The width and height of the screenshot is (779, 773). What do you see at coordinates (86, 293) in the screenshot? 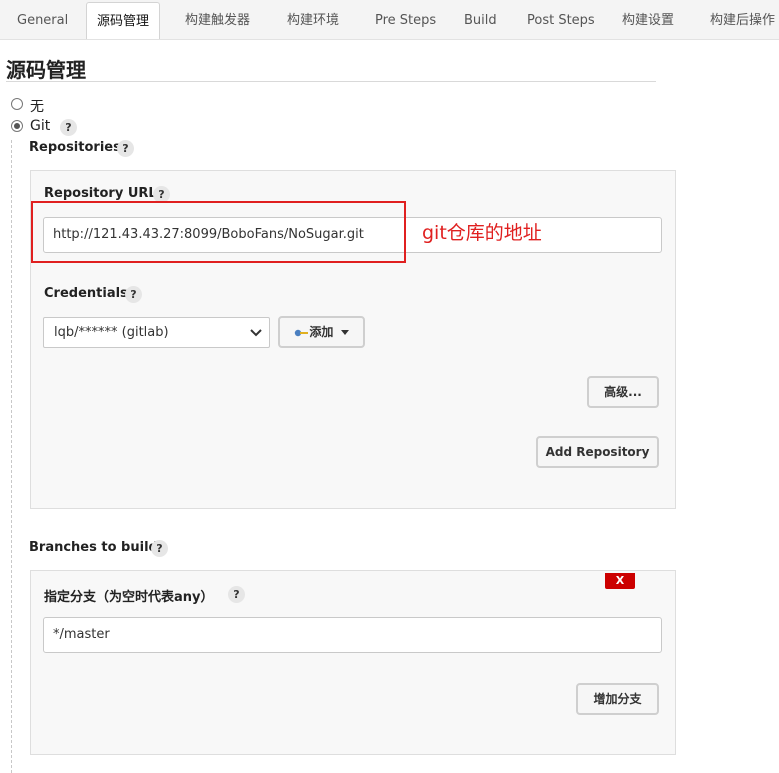
I see `credentials-label: Credentials` at bounding box center [86, 293].